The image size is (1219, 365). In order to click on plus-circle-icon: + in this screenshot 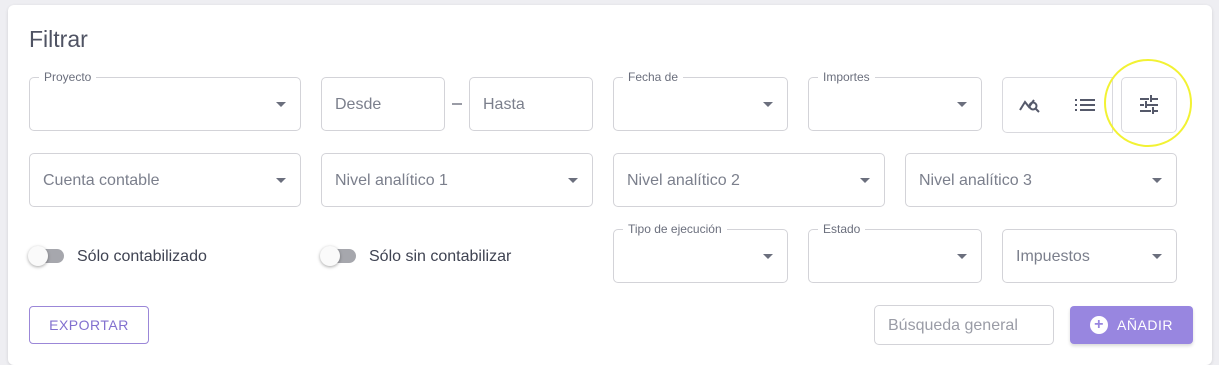, I will do `click(1099, 325)`.